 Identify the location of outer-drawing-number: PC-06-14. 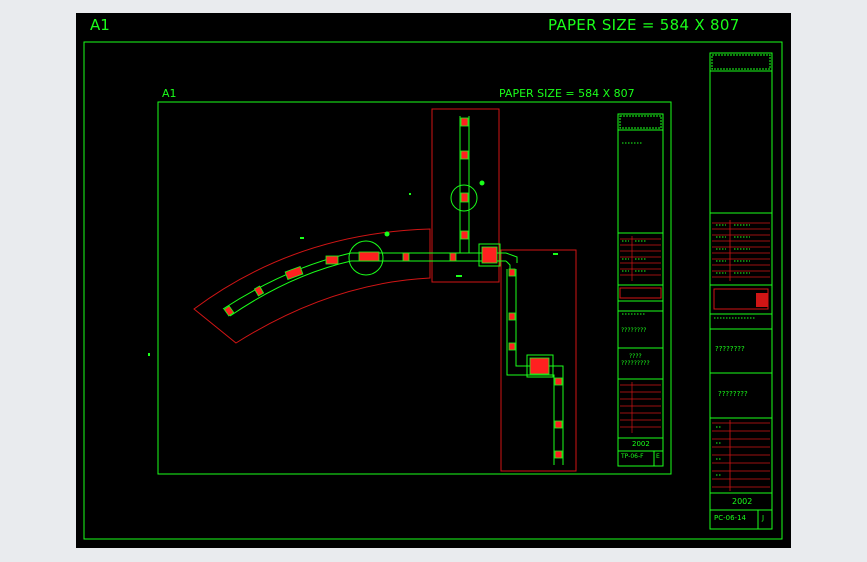
(730, 518).